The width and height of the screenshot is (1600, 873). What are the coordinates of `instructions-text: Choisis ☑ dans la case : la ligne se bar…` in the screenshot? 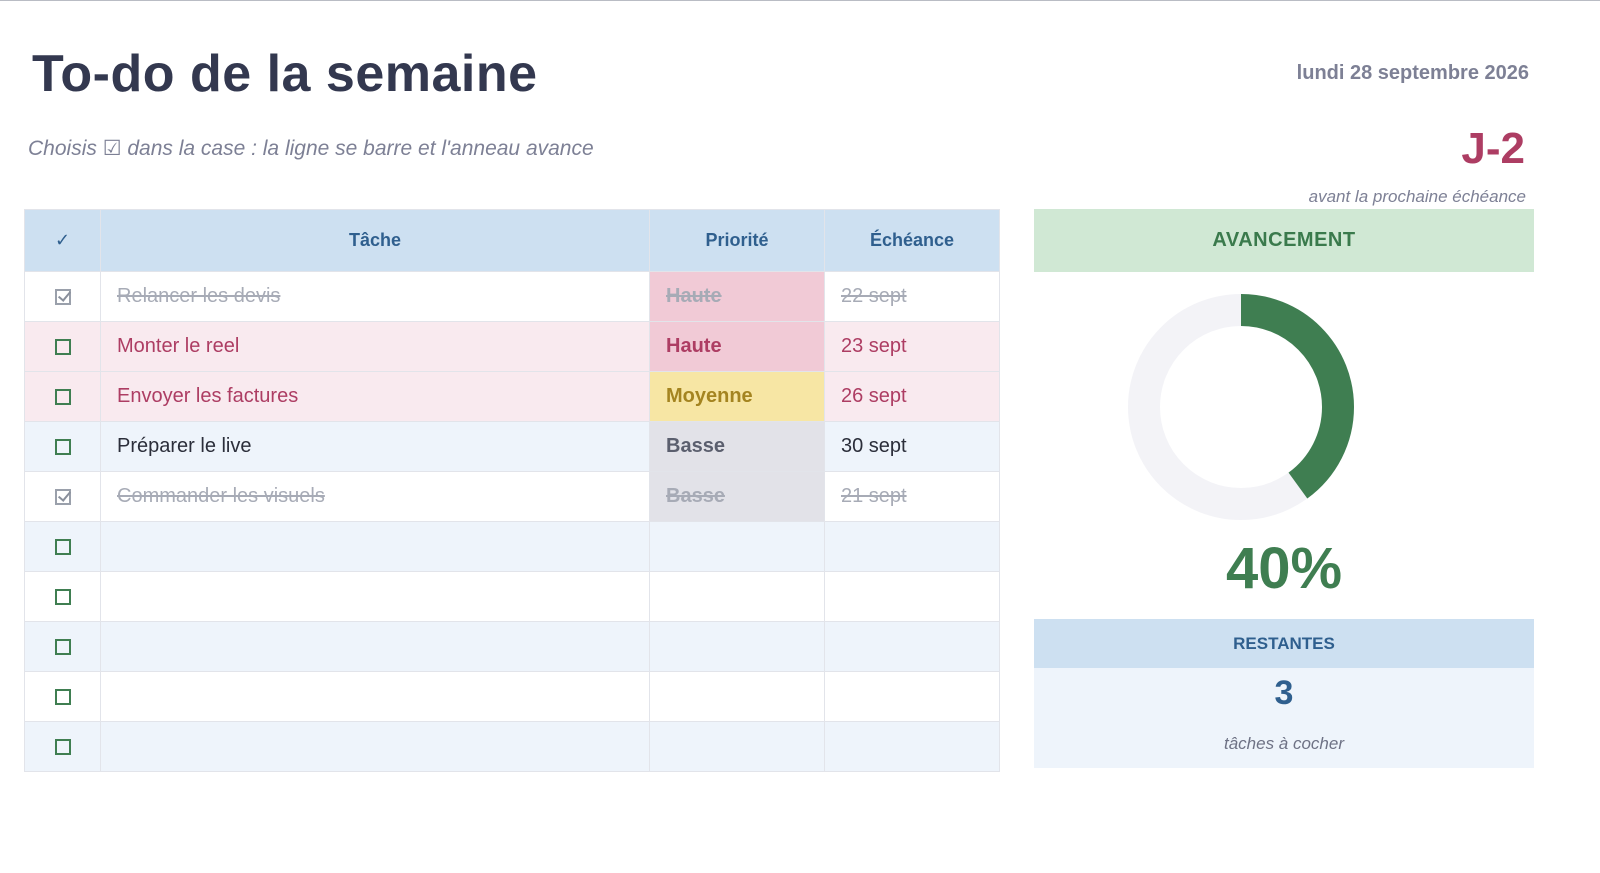 It's located at (311, 148).